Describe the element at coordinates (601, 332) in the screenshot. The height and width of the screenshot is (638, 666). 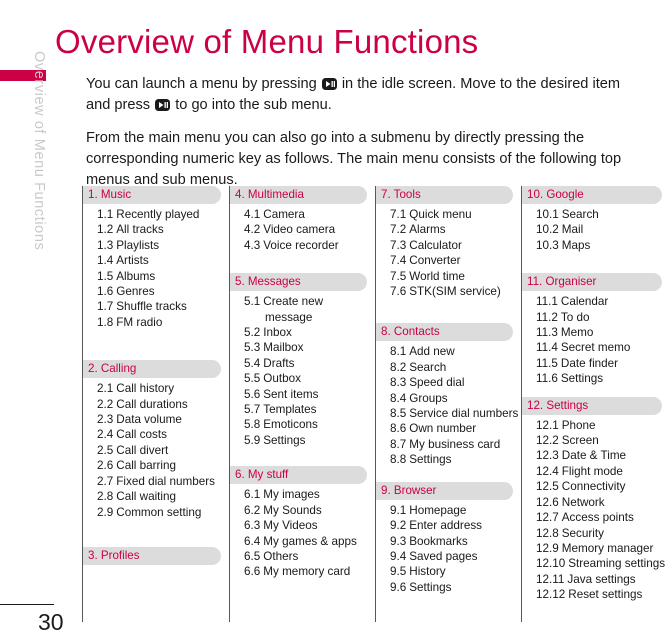
I see `menu-item: 11.3 Memo` at that location.